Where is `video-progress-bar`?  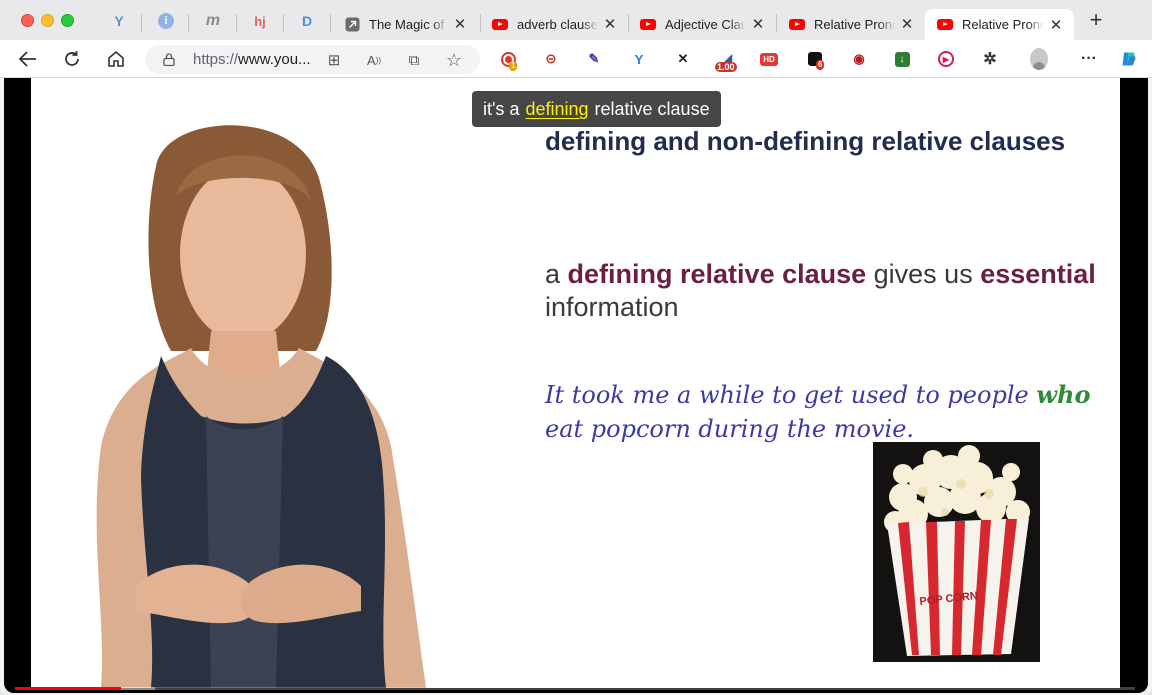 video-progress-bar is located at coordinates (575, 688).